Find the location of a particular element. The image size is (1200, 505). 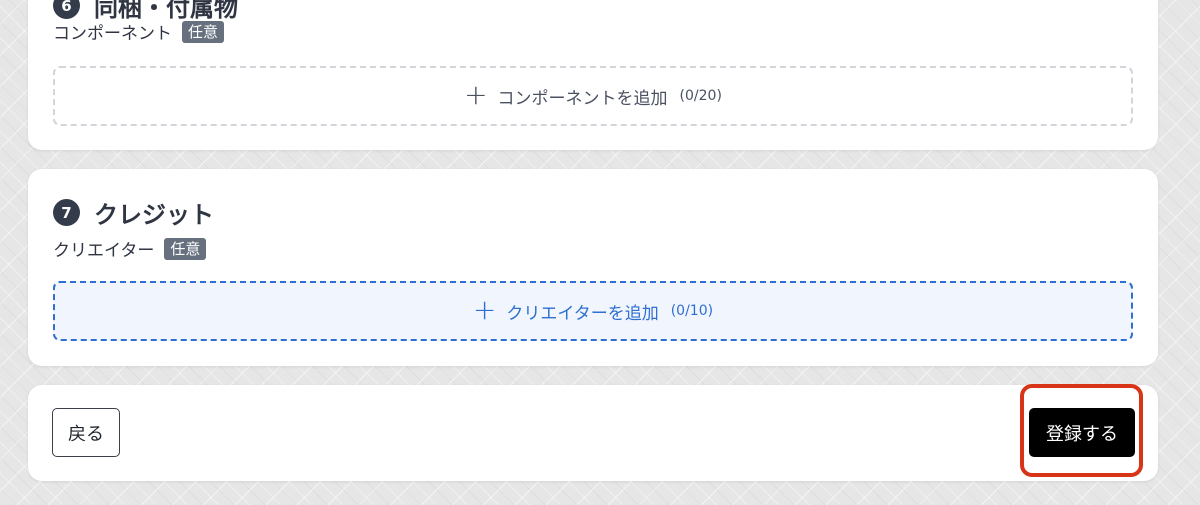

components-field-label: コンポーネント 任意 is located at coordinates (139, 31).